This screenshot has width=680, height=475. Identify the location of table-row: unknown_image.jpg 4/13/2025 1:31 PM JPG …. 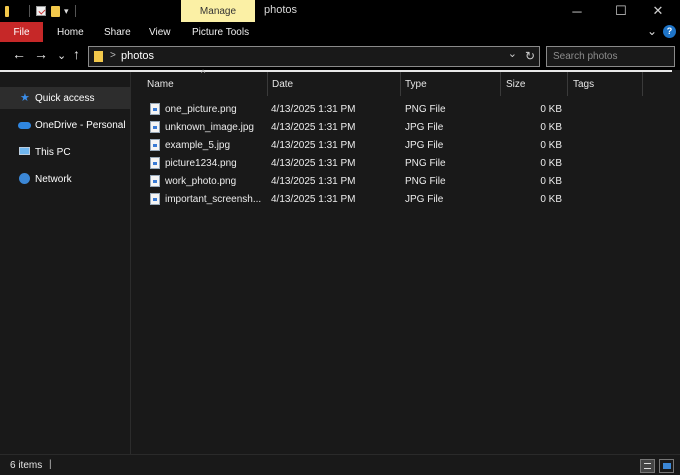
(352, 127).